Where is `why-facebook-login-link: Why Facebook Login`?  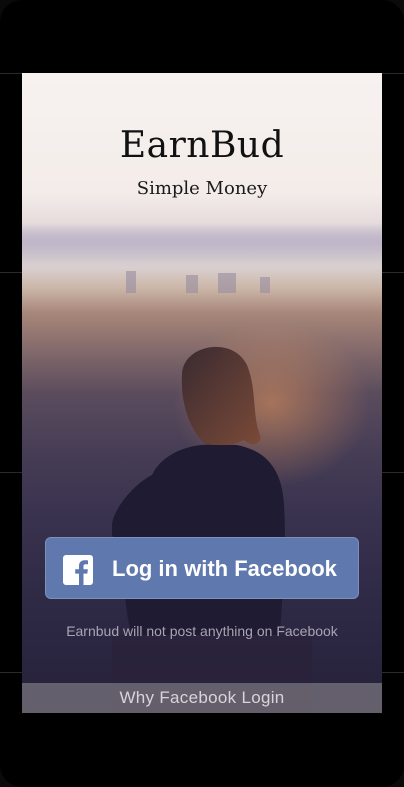 why-facebook-login-link: Why Facebook Login is located at coordinates (202, 698).